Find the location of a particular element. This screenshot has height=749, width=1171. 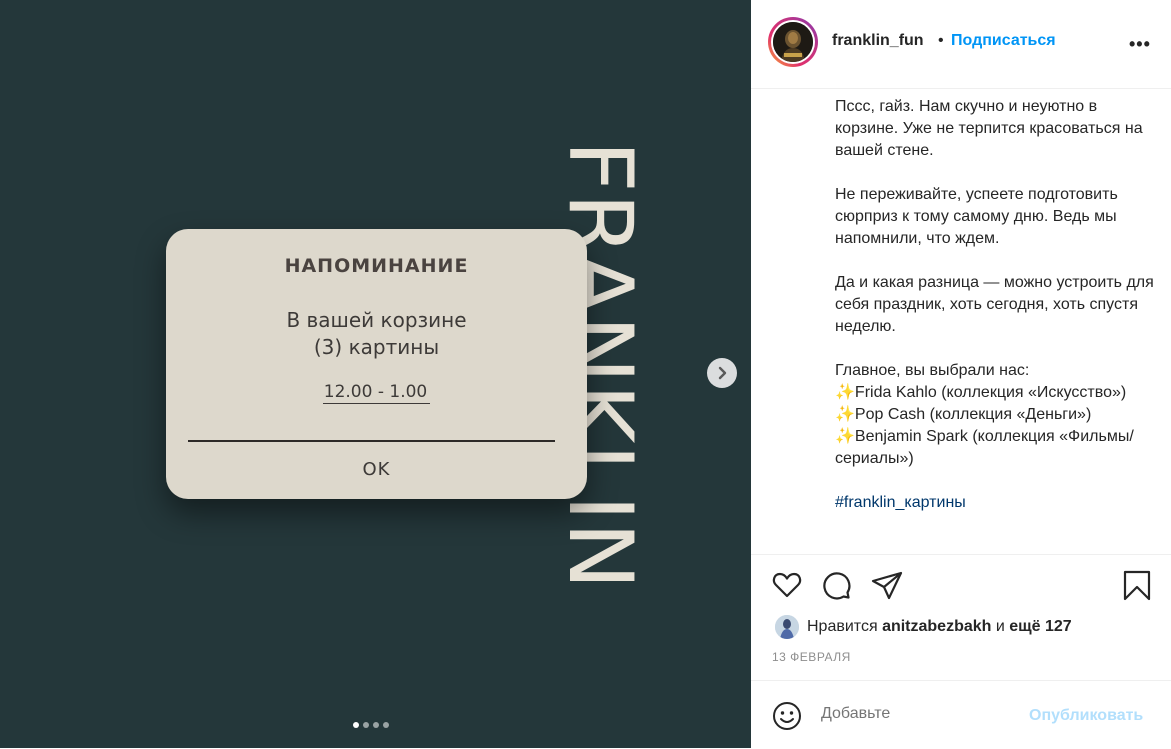

like-button is located at coordinates (787, 585).